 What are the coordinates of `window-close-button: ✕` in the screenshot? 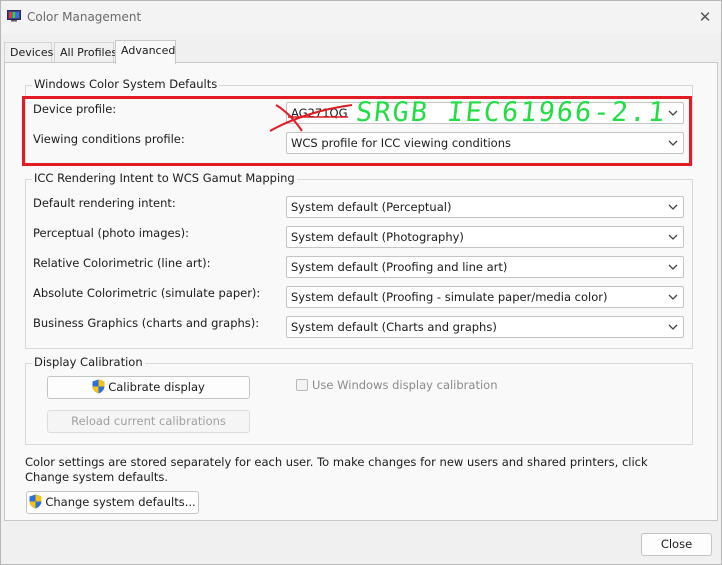 It's located at (705, 17).